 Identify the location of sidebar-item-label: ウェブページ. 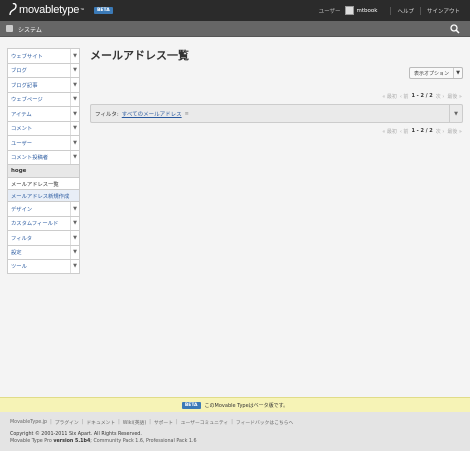
(27, 100).